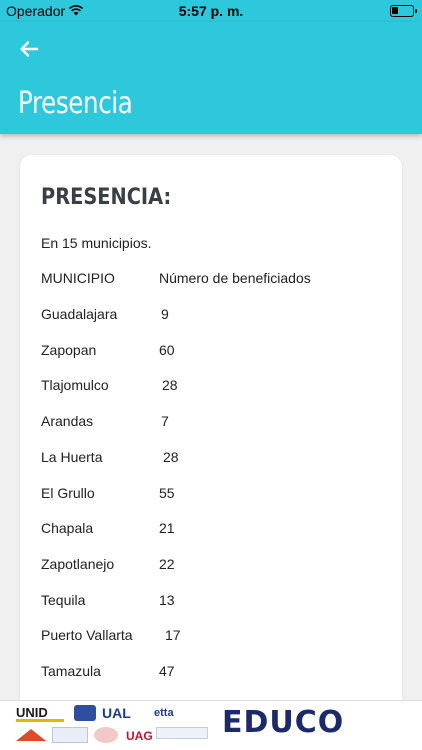  I want to click on educo-logo: EDUCO, so click(283, 722).